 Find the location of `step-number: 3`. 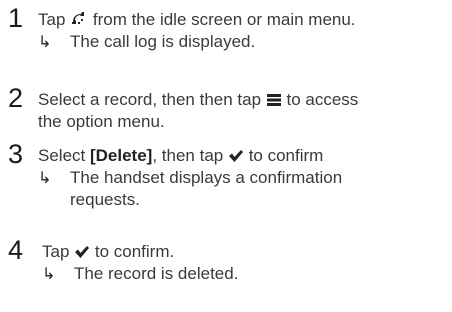

step-number: 3 is located at coordinates (16, 154).